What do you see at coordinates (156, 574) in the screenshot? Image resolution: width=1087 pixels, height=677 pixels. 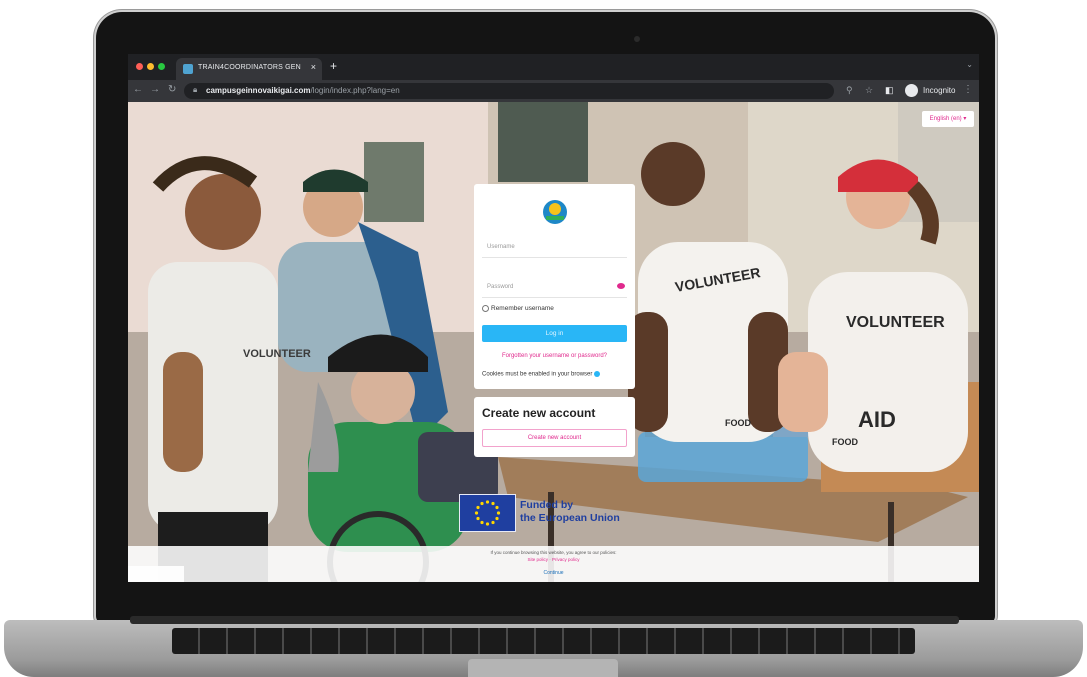 I see `footer-corner-box` at bounding box center [156, 574].